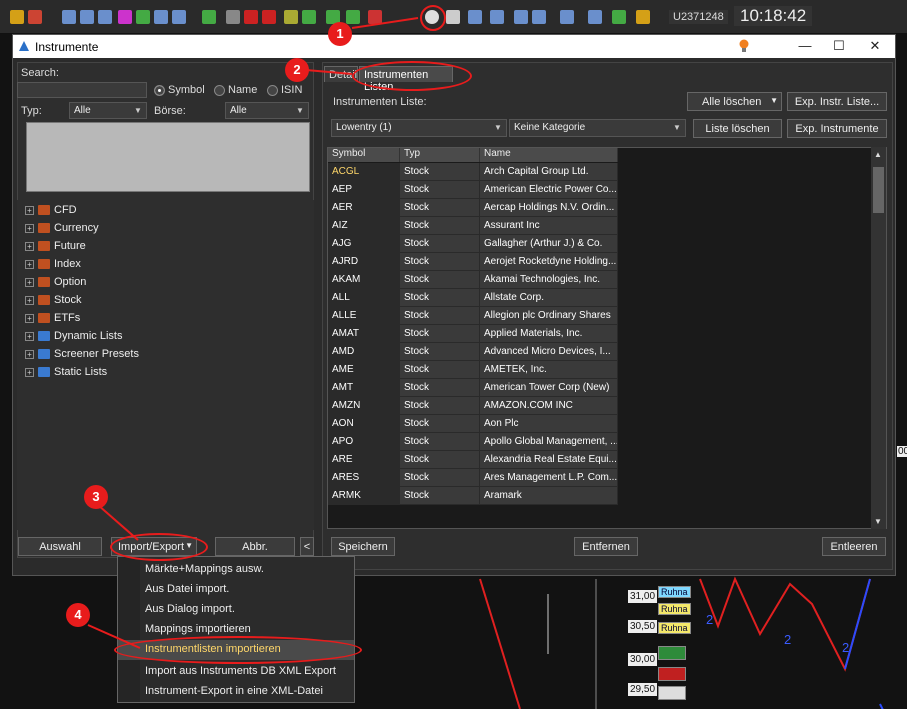  I want to click on callout-badge-4: 4, so click(78, 615).